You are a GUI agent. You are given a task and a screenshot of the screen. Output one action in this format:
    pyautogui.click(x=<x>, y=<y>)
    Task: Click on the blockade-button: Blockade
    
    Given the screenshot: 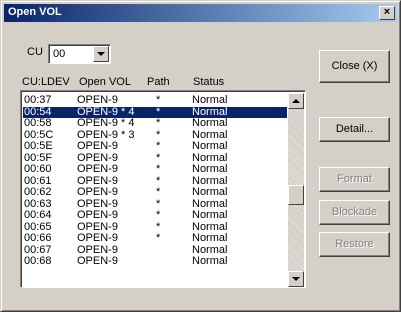 What is the action you would take?
    pyautogui.click(x=354, y=212)
    